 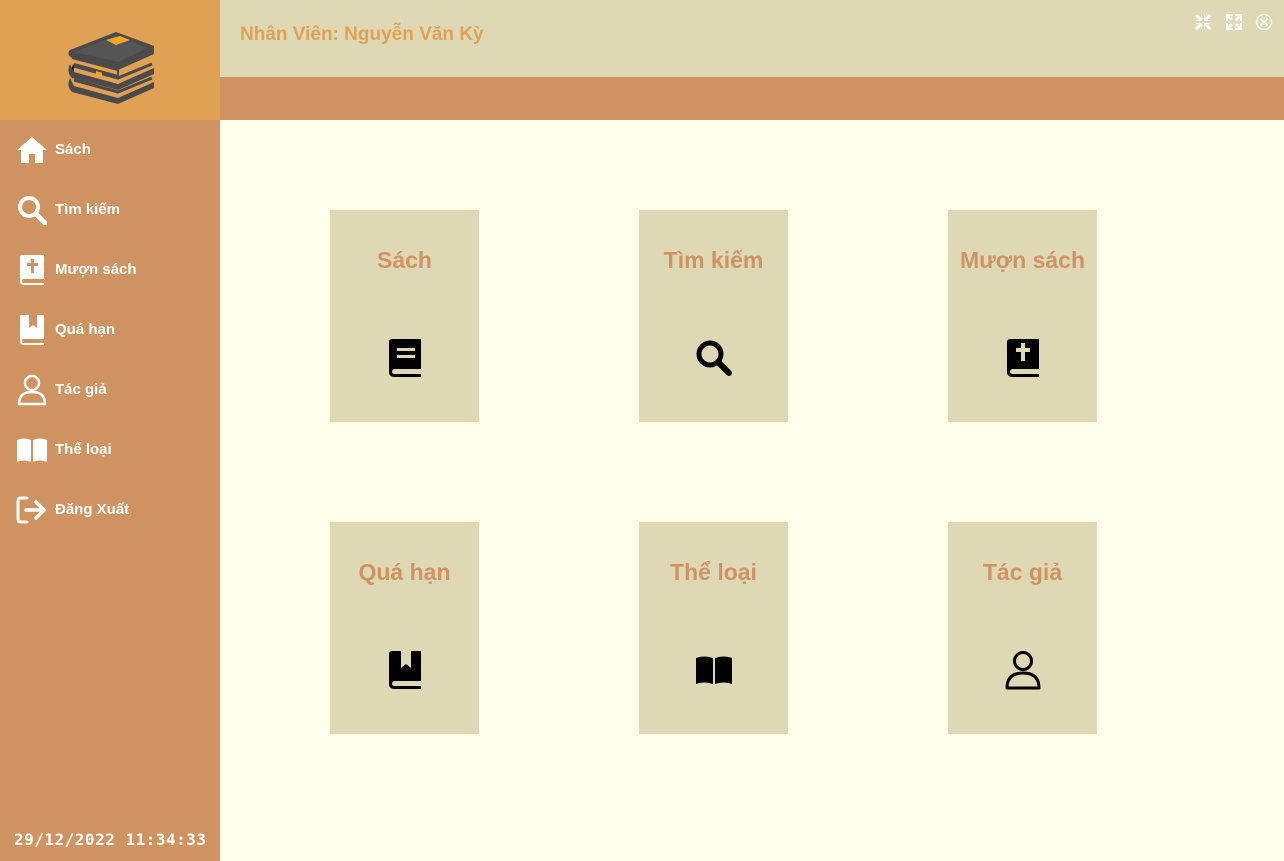 I want to click on sidebar-item-muon-sach: Mượn sách, so click(x=110, y=270).